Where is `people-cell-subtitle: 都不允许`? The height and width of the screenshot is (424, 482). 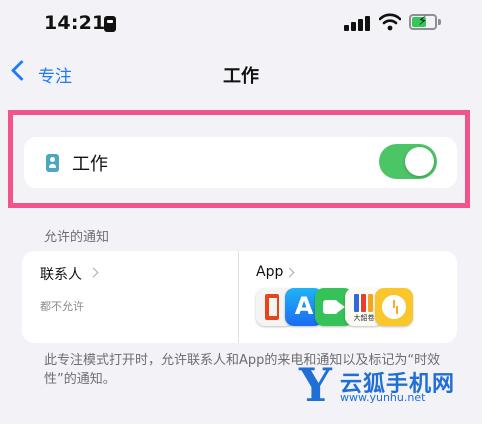
people-cell-subtitle: 都不允许 is located at coordinates (62, 306).